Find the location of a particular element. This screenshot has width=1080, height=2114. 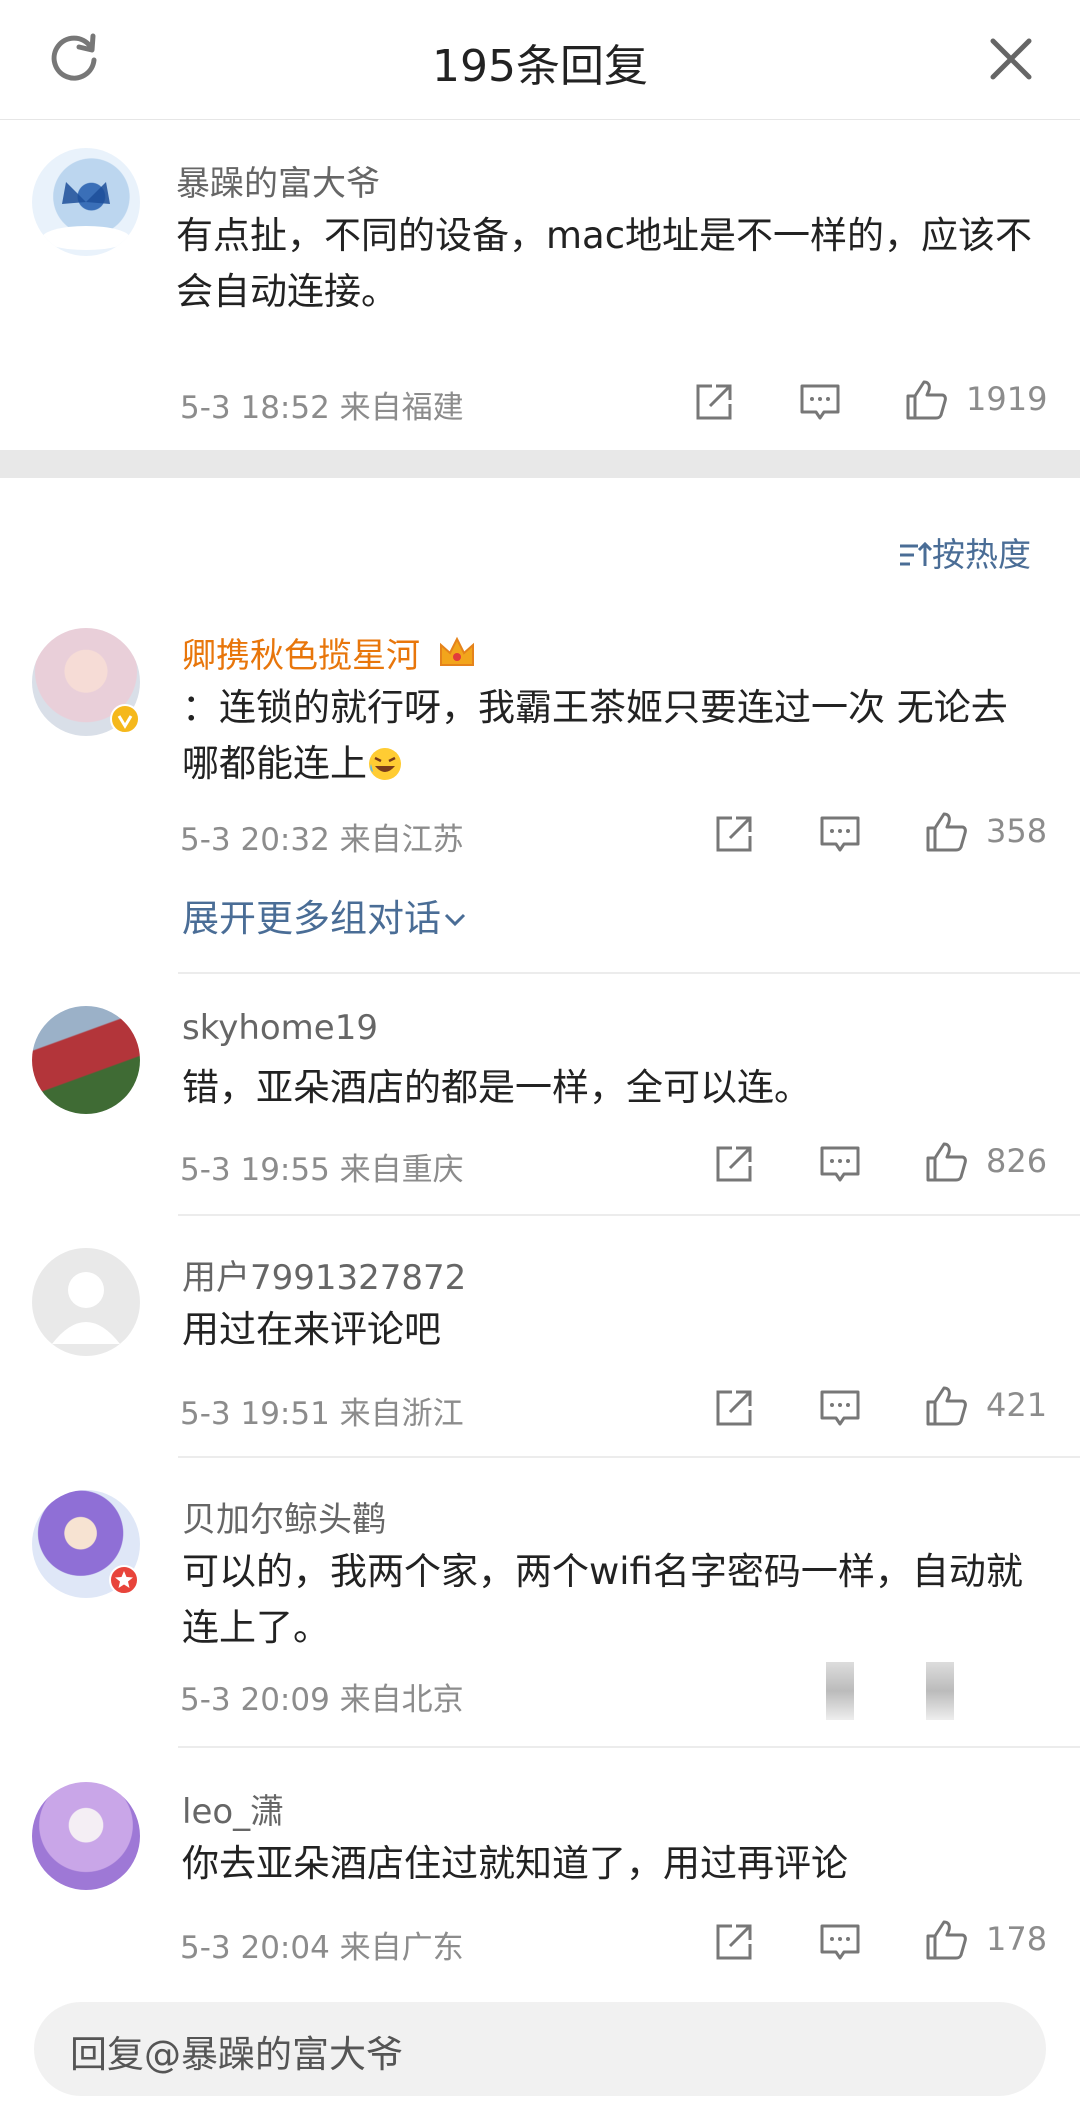

user-name: 卿携秋色揽星河 is located at coordinates (329, 652).